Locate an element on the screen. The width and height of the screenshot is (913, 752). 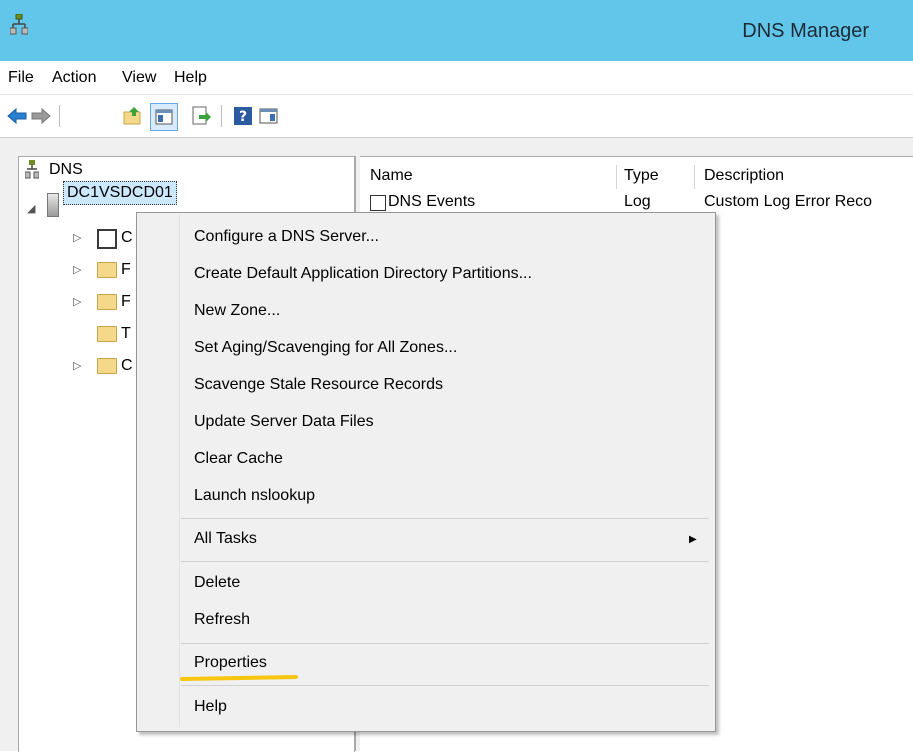
menu-item-scavenge-stale-records: Scavenge Stale Resource Records is located at coordinates (318, 385).